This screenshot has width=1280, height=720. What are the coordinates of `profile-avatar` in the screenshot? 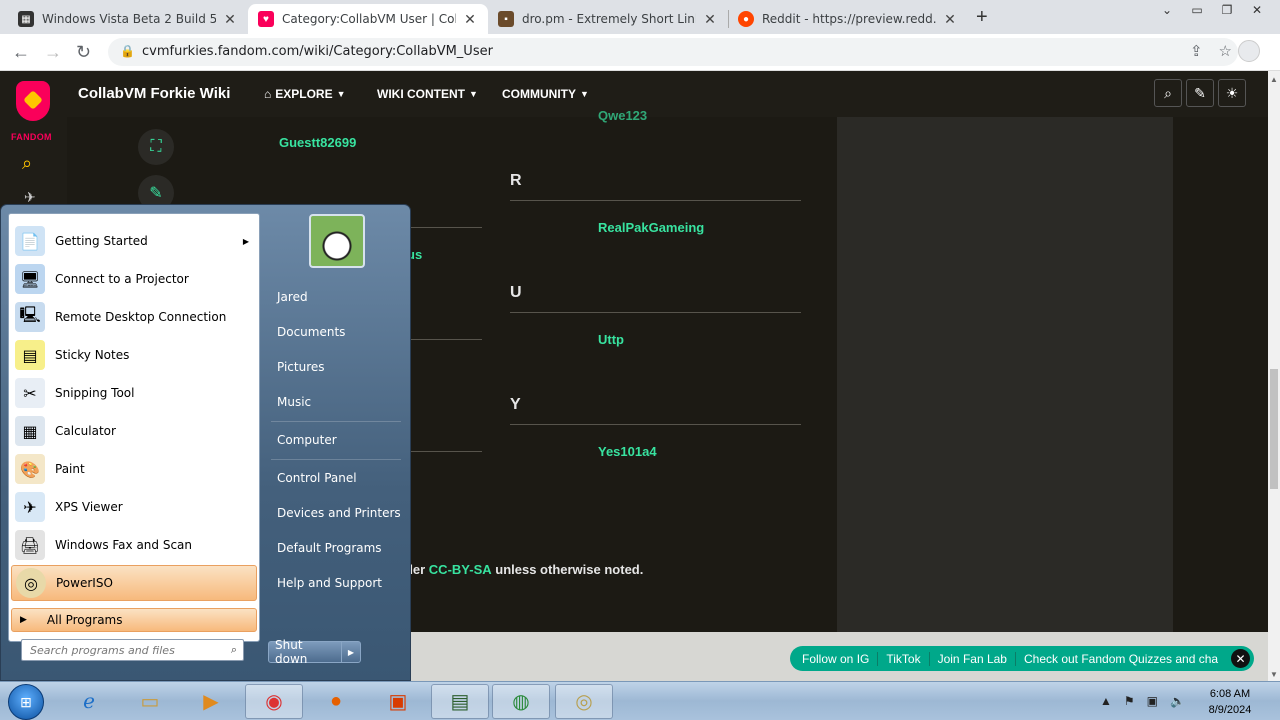 It's located at (1249, 51).